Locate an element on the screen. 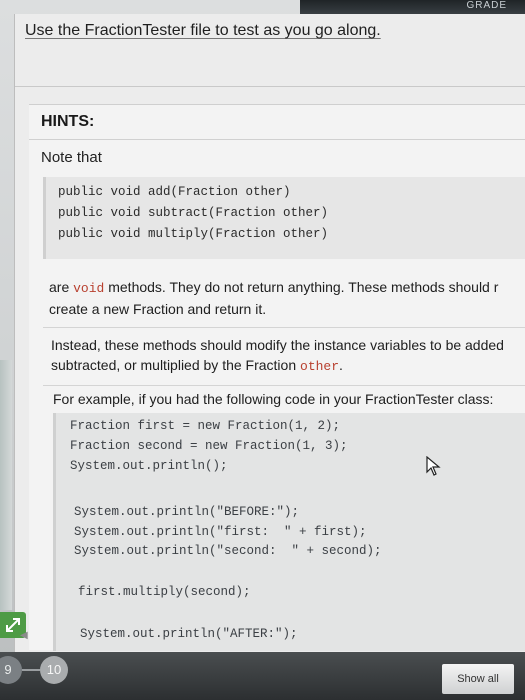 This screenshot has height=700, width=525. code-line: first.multiply(second); is located at coordinates (164, 592).